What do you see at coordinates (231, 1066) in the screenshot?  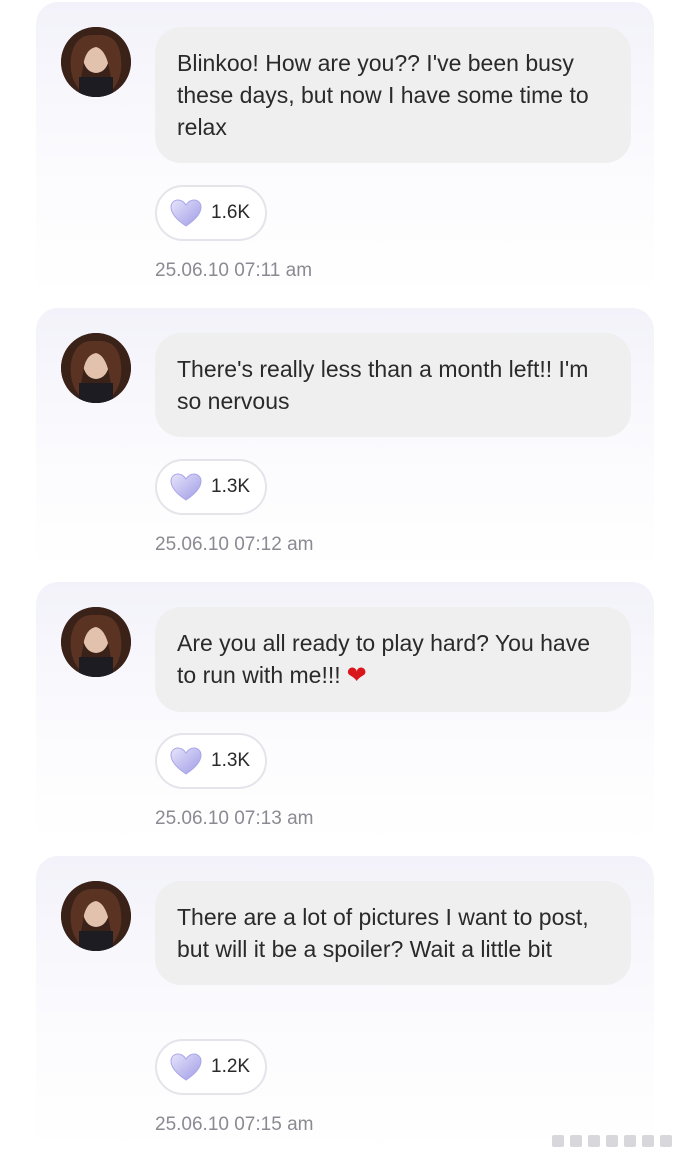 I see `like-count: 1.2K` at bounding box center [231, 1066].